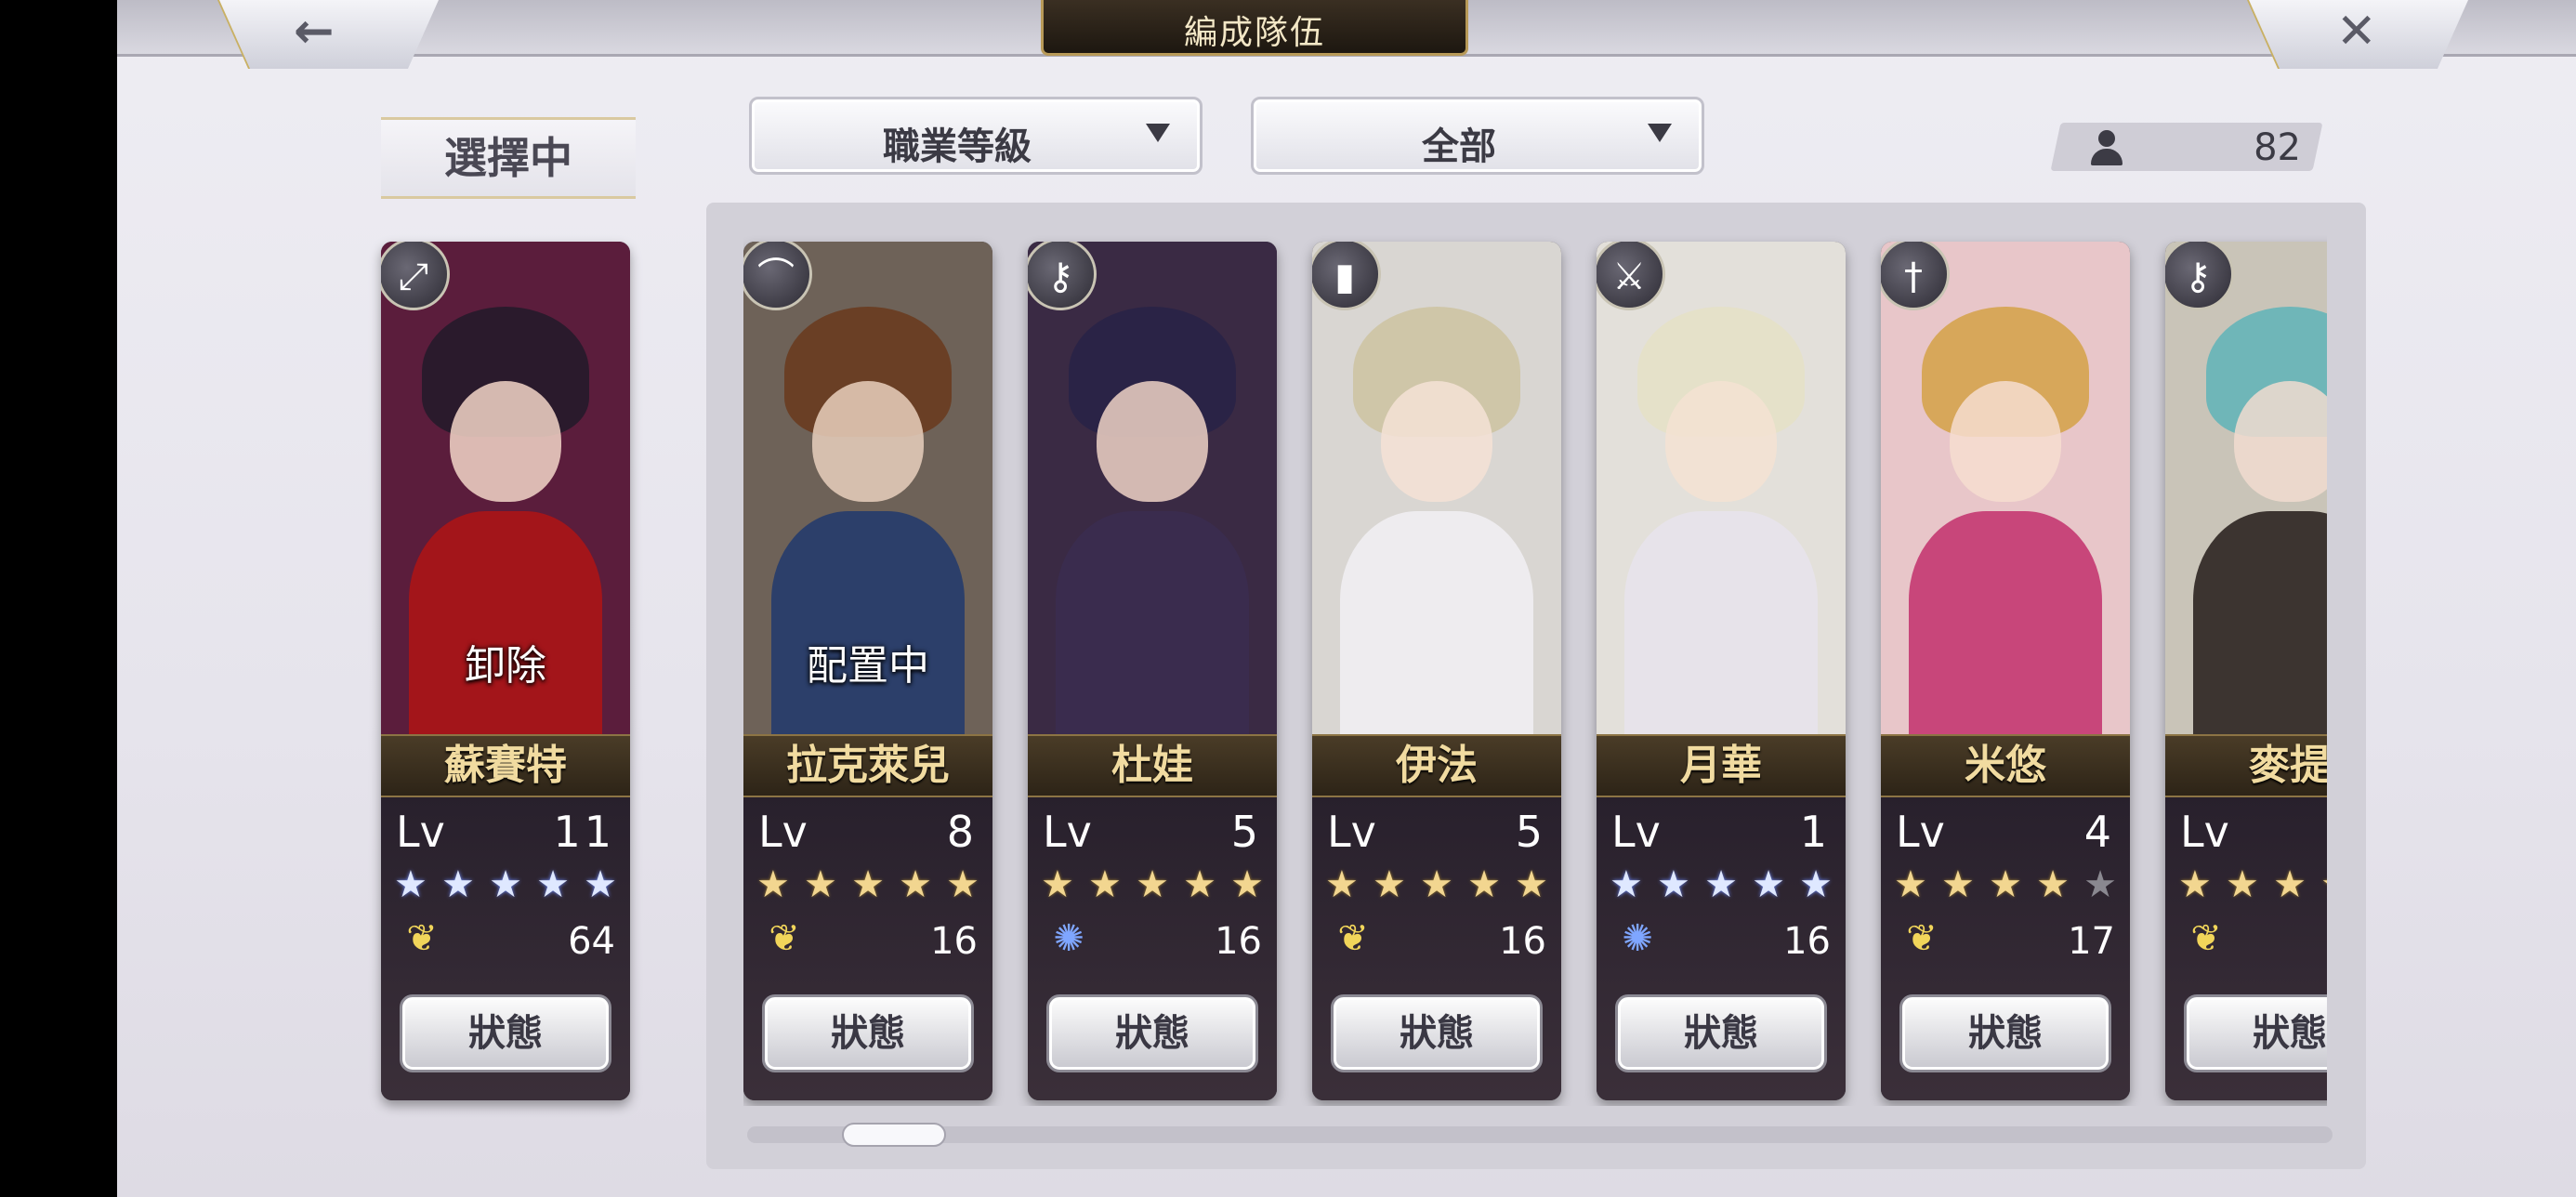  I want to click on character-name: 杜娃, so click(1152, 765).